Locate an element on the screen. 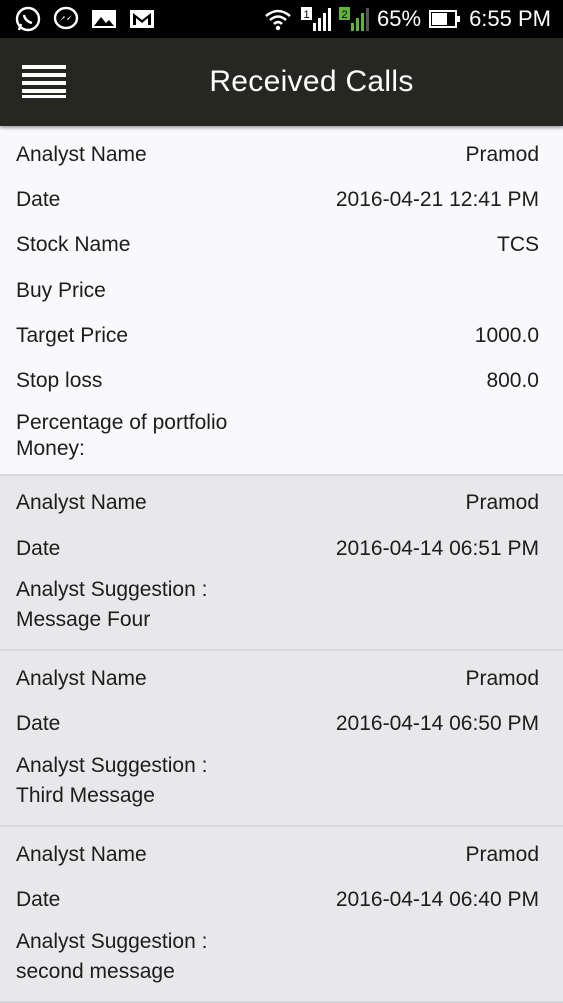 Image resolution: width=563 pixels, height=1003 pixels. stop-loss-row: Stop loss 800.0 is located at coordinates (281, 380).